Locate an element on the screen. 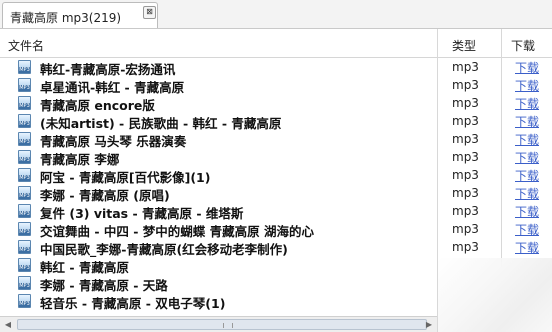  close-tab-icon: ⊠ is located at coordinates (149, 12).